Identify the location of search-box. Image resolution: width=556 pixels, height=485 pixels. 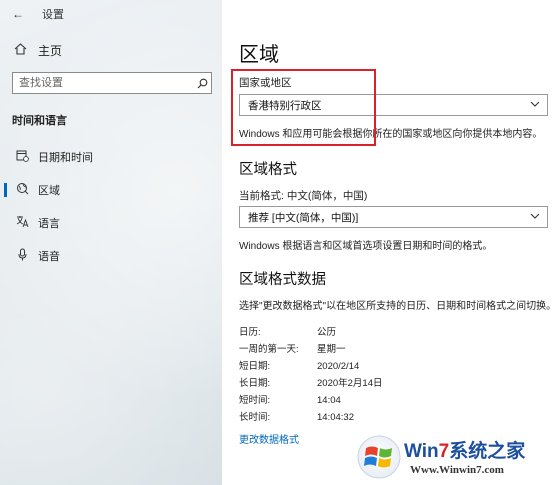
(112, 83).